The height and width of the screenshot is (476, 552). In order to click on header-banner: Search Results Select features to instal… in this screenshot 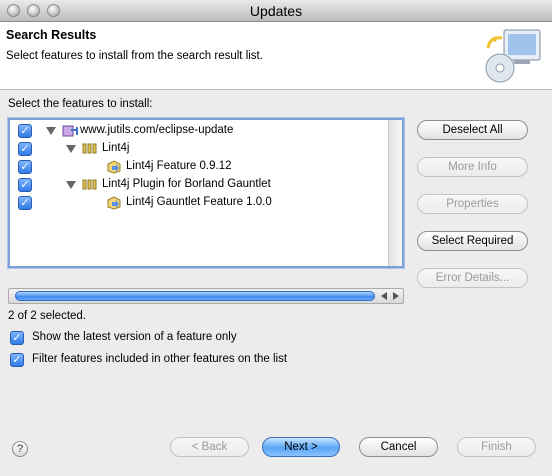, I will do `click(276, 56)`.